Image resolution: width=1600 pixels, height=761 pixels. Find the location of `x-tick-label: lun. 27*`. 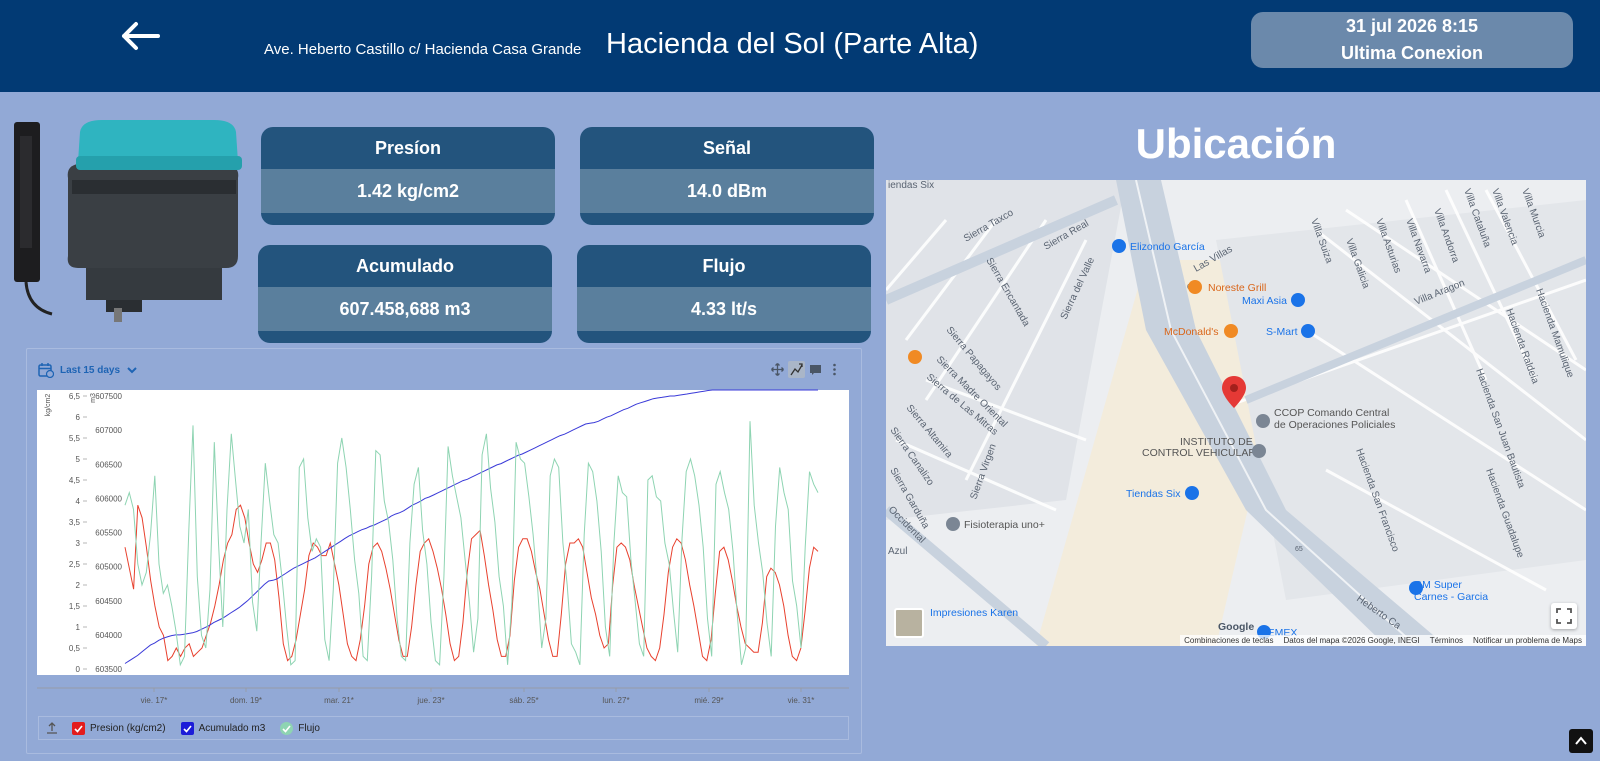

x-tick-label: lun. 27* is located at coordinates (615, 700).